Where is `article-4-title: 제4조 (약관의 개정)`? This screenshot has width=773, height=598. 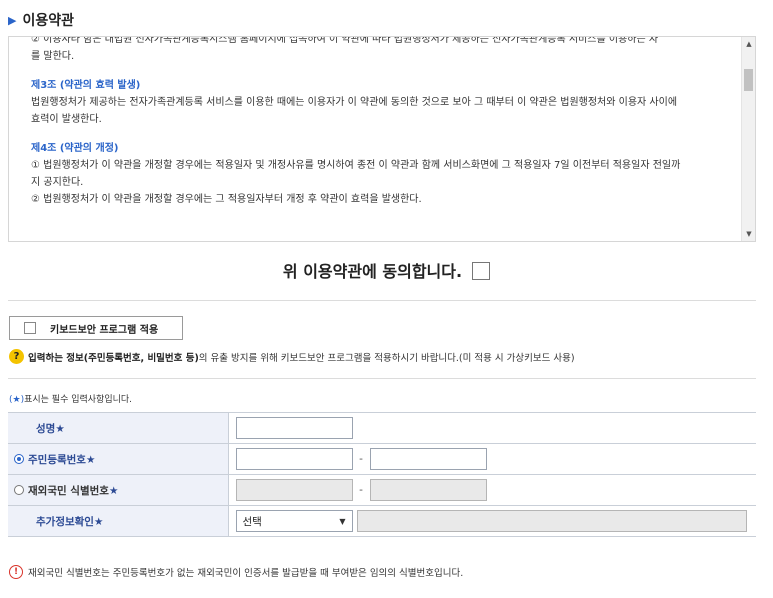
article-4-title: 제4조 (약관의 개정) is located at coordinates (75, 148).